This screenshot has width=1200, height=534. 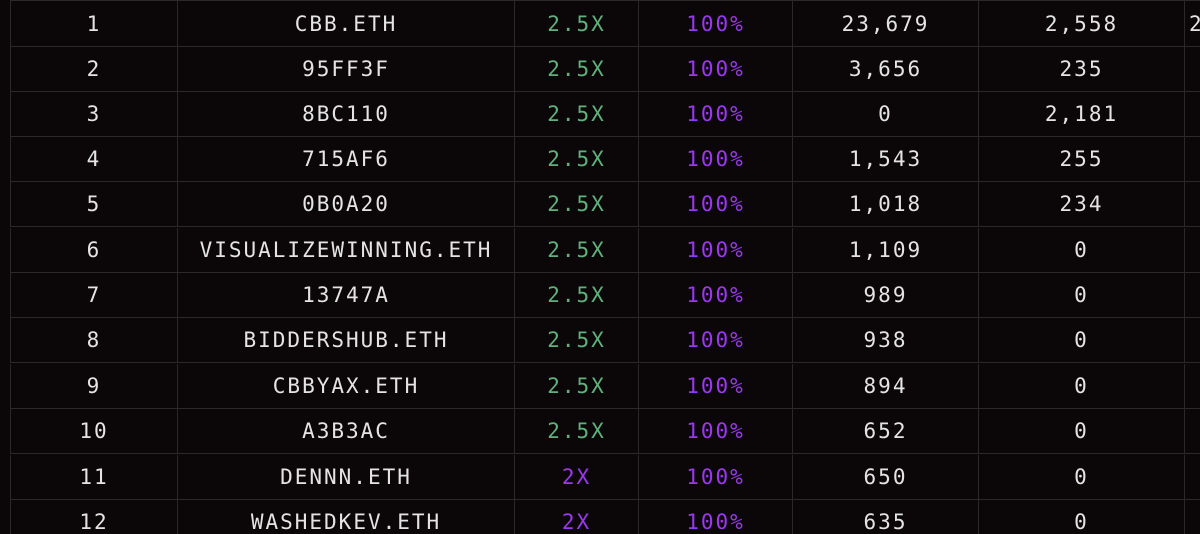 I want to click on value-cell-1: 1,018, so click(x=885, y=204).